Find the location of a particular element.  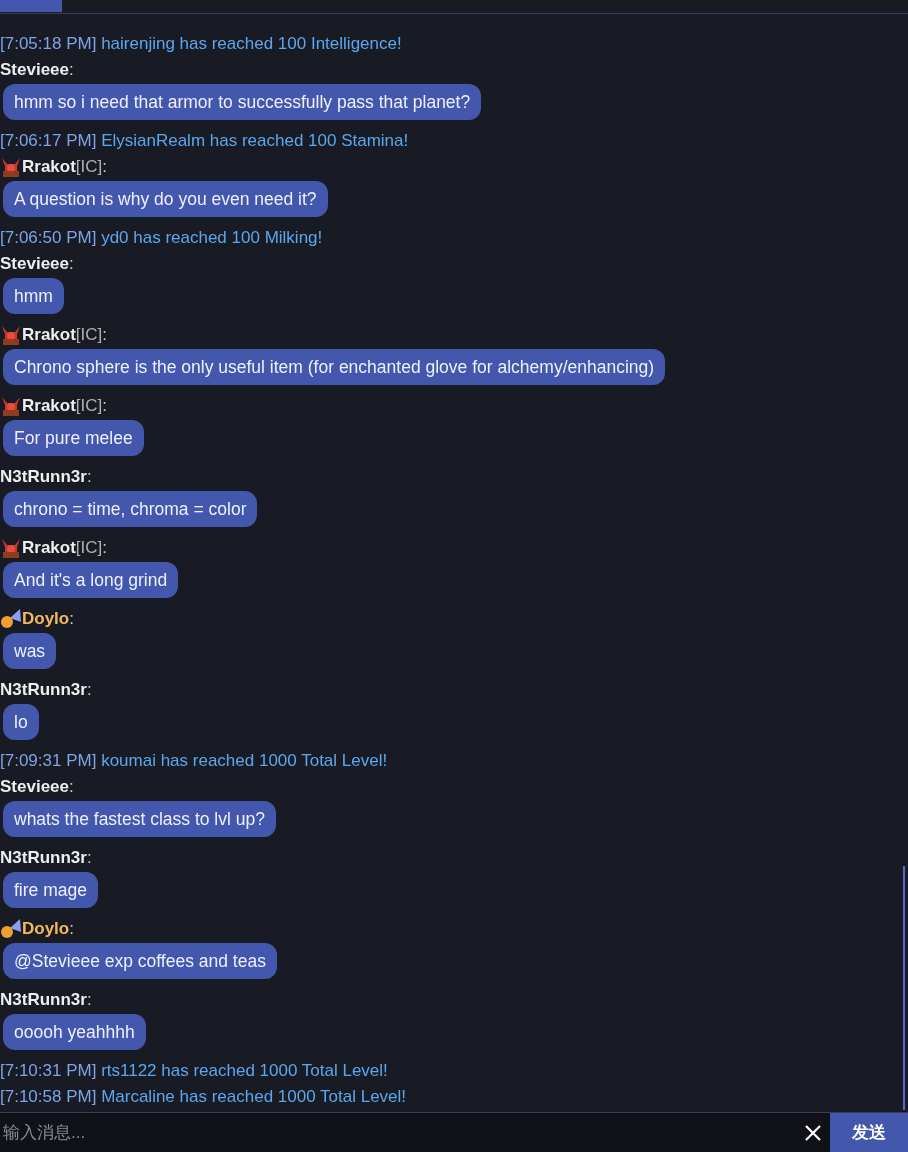

system-message: [7:05:18 PM] hairenjing has reached 100 Intelligence! is located at coordinates (201, 44).